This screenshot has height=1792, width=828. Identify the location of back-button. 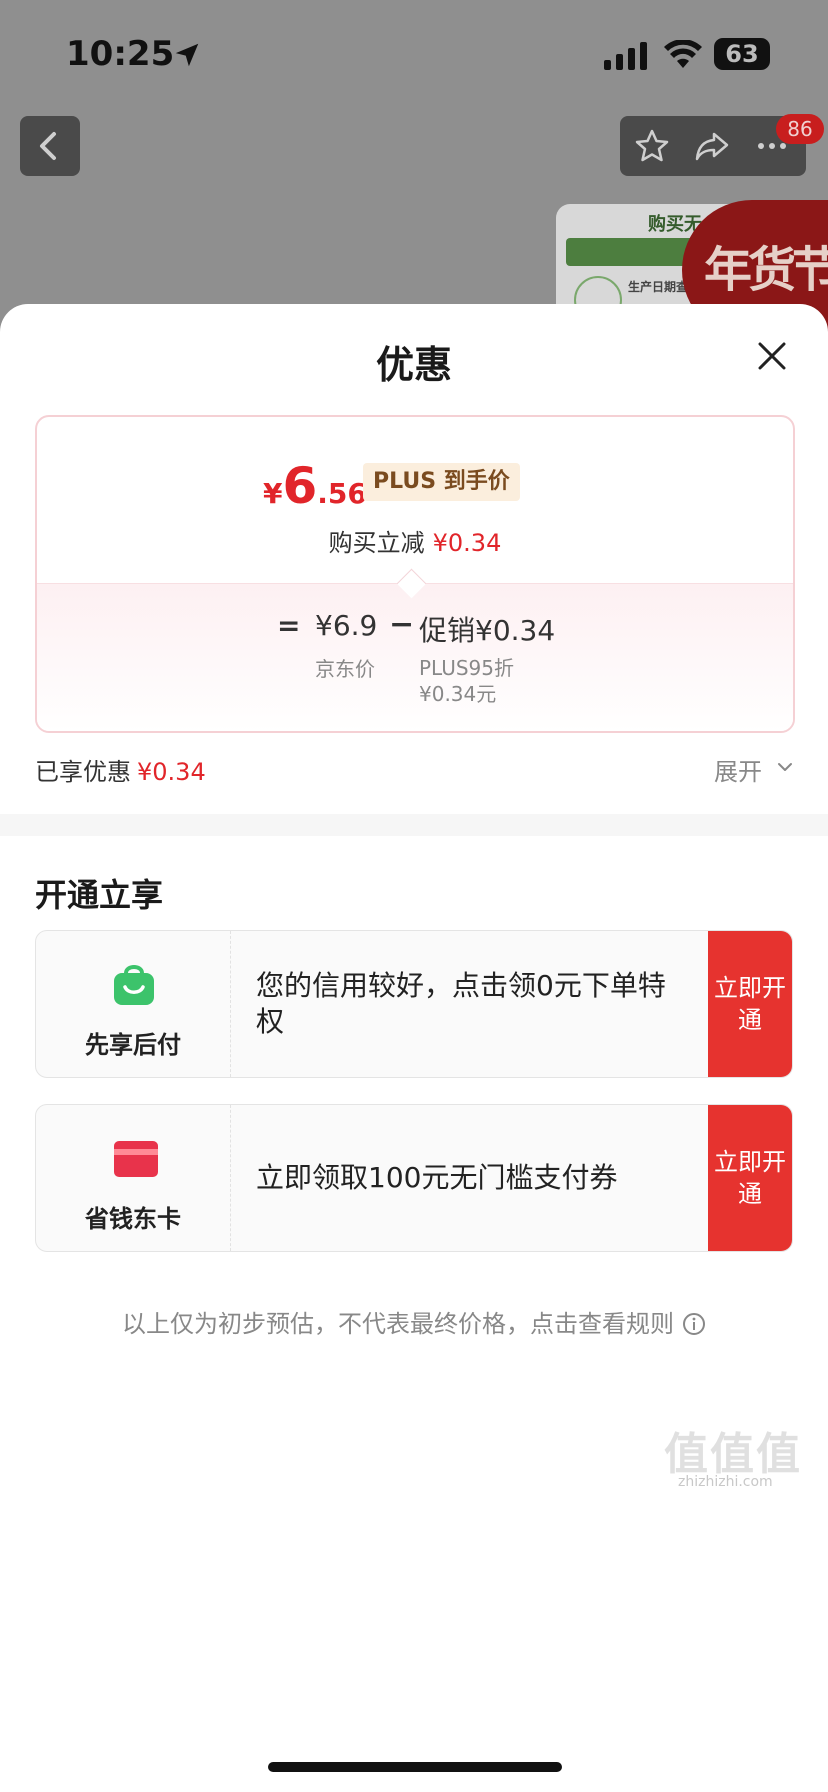
(50, 146).